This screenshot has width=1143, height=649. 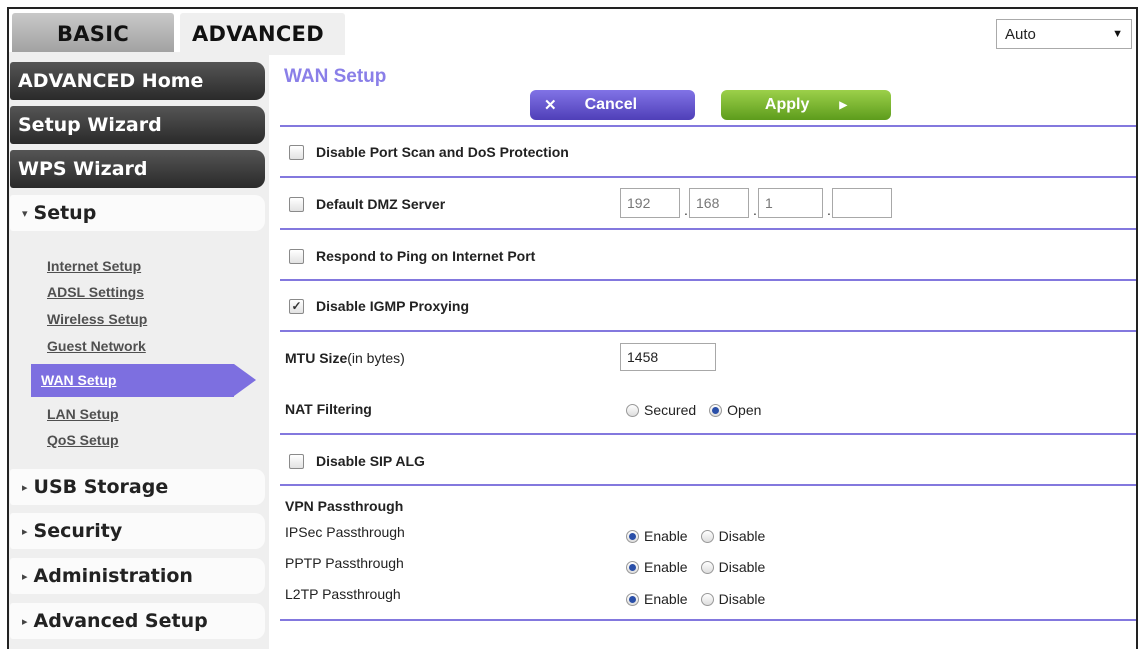 What do you see at coordinates (245, 380) in the screenshot?
I see `active-arrow` at bounding box center [245, 380].